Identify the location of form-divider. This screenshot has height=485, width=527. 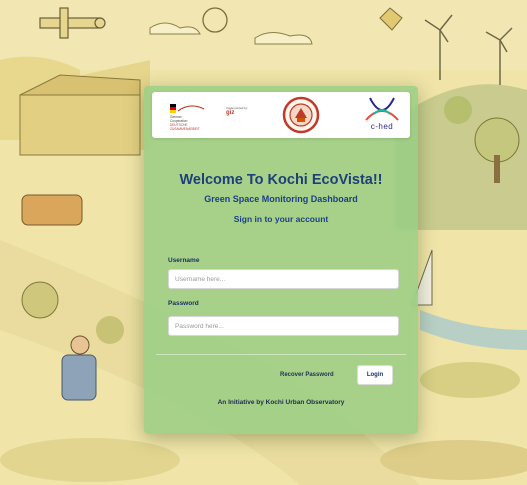
(281, 354).